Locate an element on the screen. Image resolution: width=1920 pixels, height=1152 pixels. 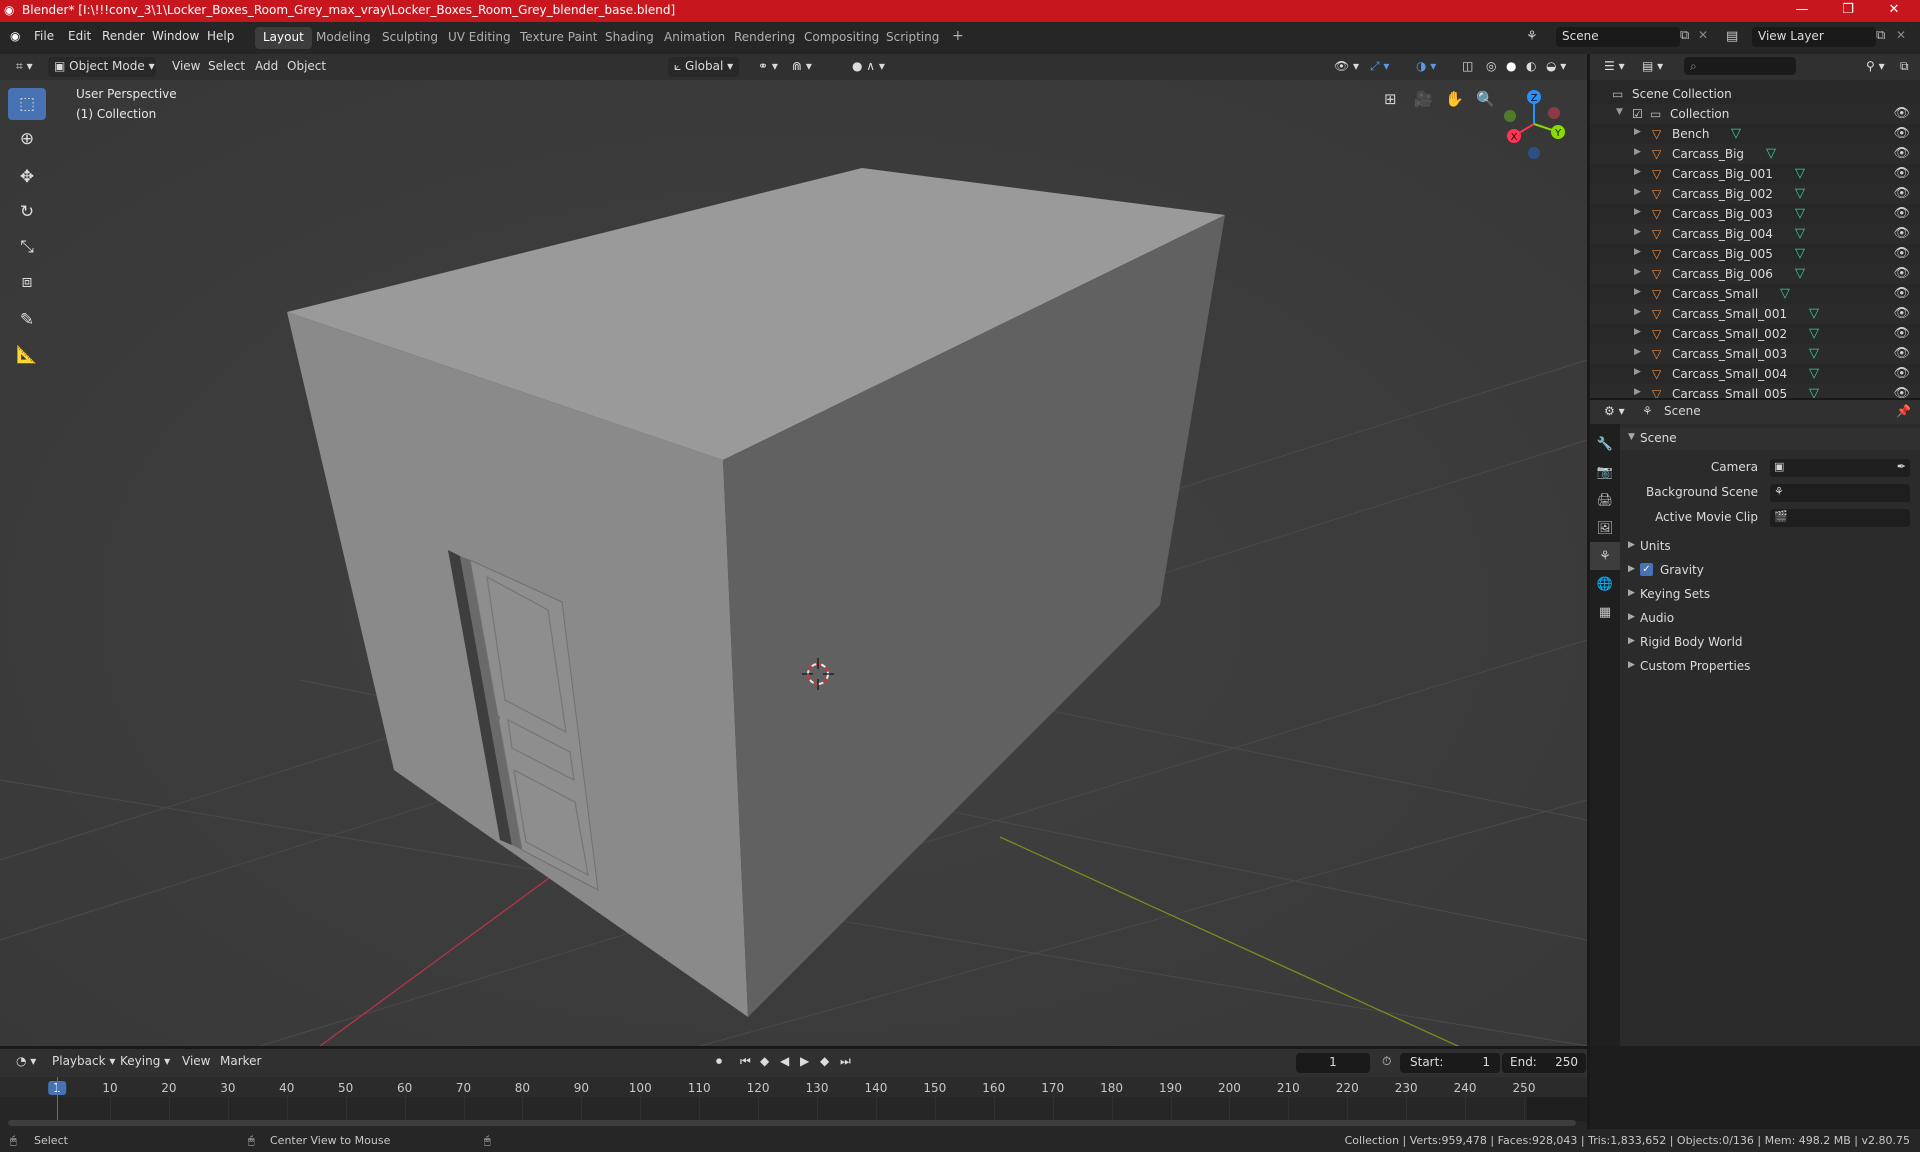
outliner-editor-icon: ☰ ▾ is located at coordinates (1614, 67).